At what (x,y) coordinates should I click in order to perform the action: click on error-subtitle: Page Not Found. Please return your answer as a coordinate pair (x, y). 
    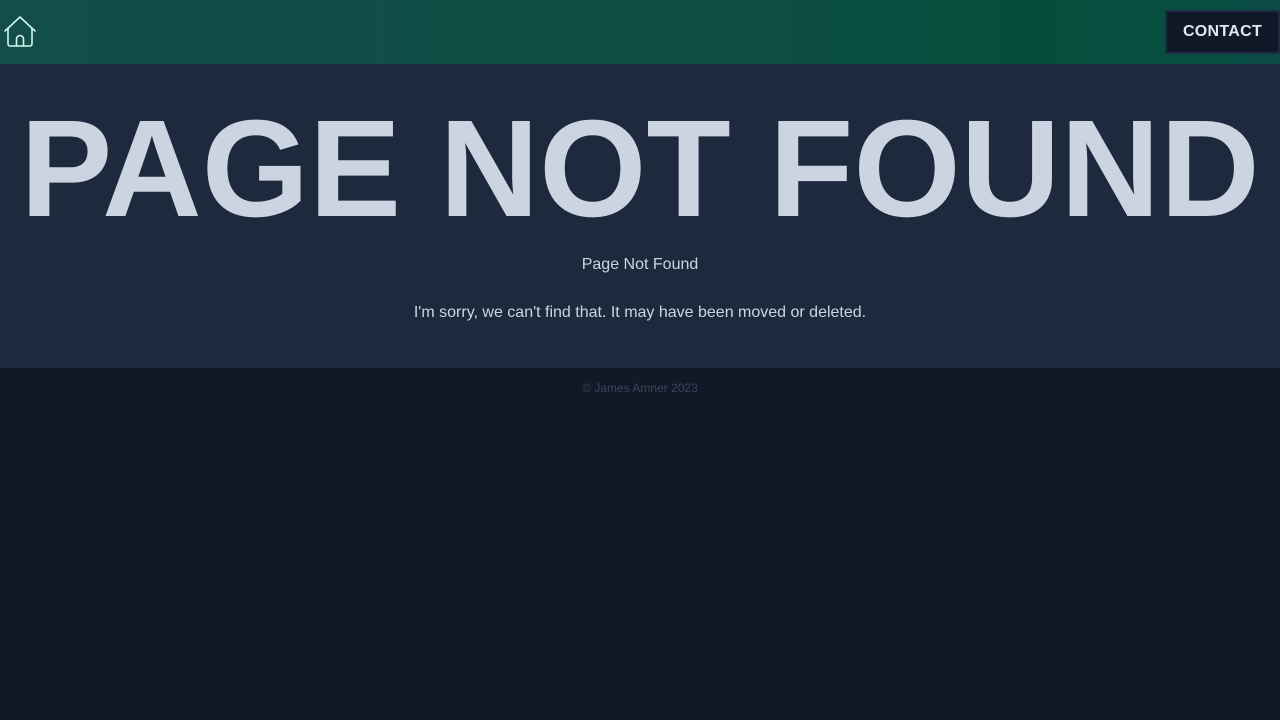
    Looking at the image, I should click on (640, 264).